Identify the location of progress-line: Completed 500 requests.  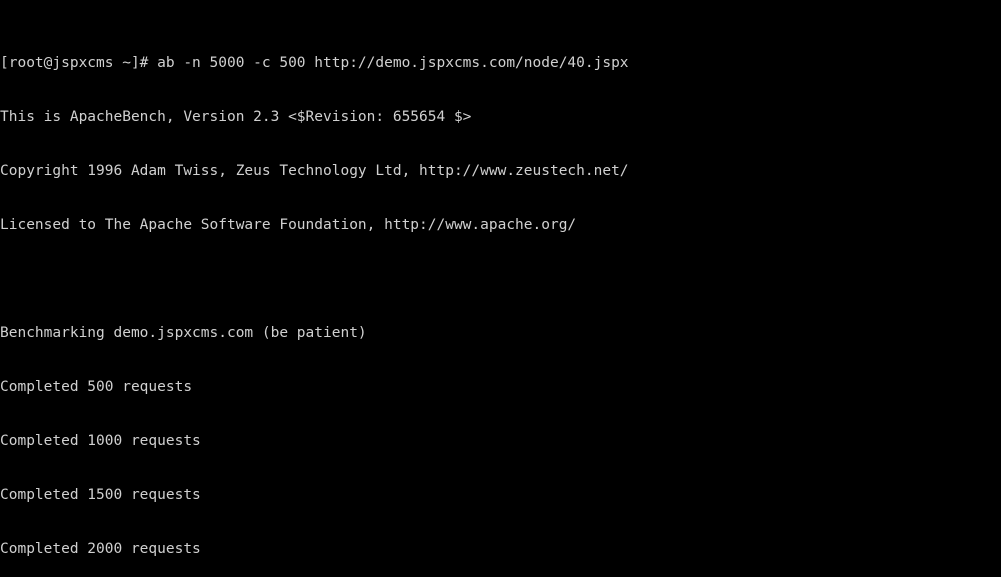
(96, 387).